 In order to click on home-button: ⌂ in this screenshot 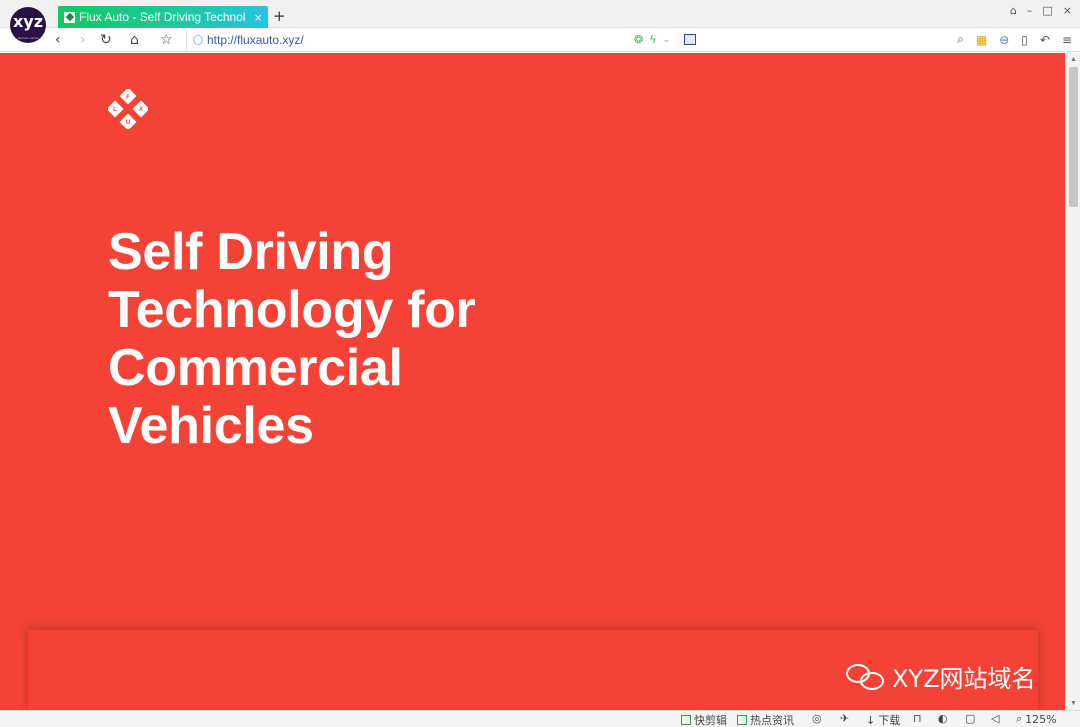, I will do `click(134, 40)`.